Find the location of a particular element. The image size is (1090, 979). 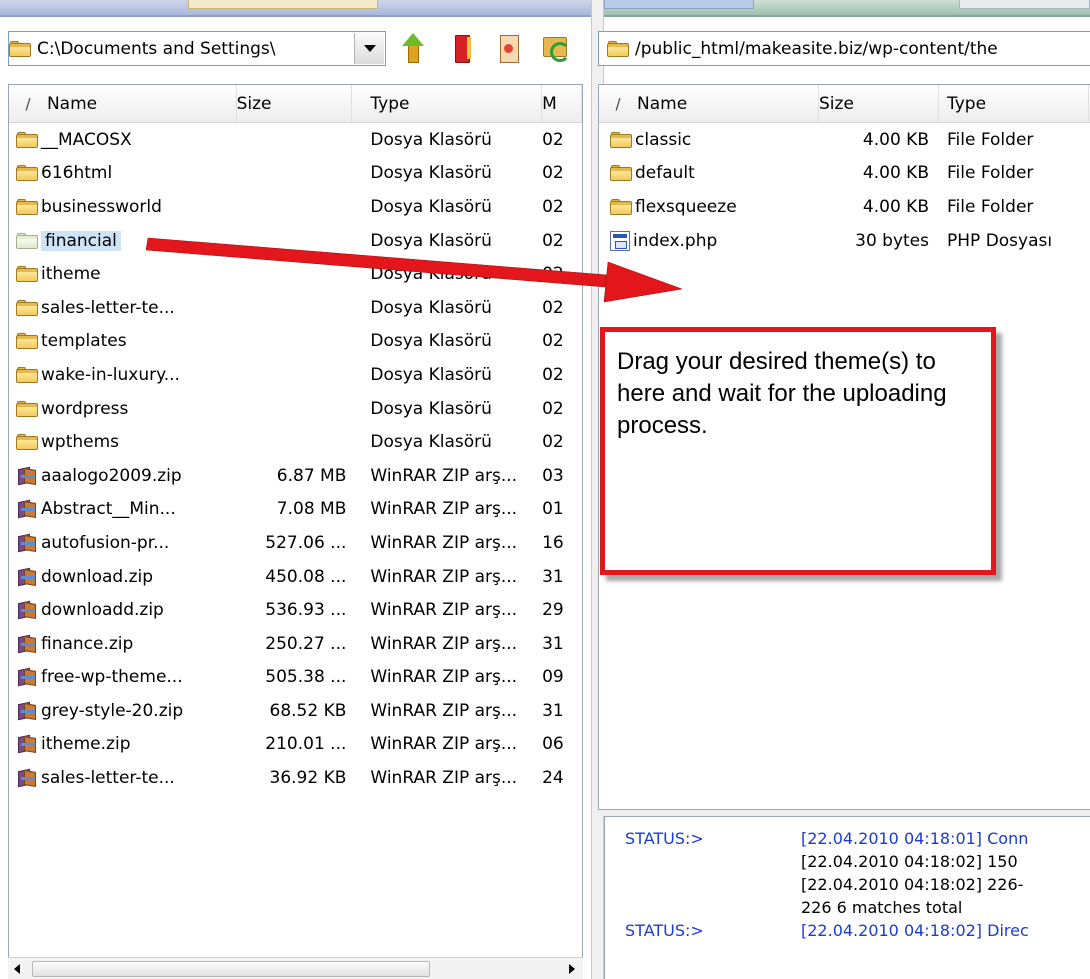

file-name: aaalogo2009.zip is located at coordinates (111, 475).